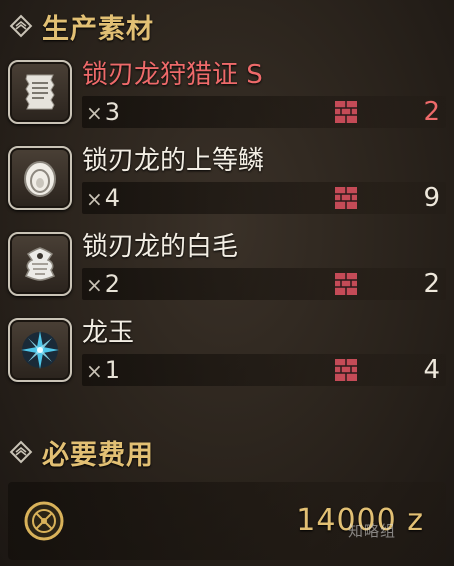 The image size is (454, 566). Describe the element at coordinates (103, 112) in the screenshot. I see `required-quantity: ×3` at that location.